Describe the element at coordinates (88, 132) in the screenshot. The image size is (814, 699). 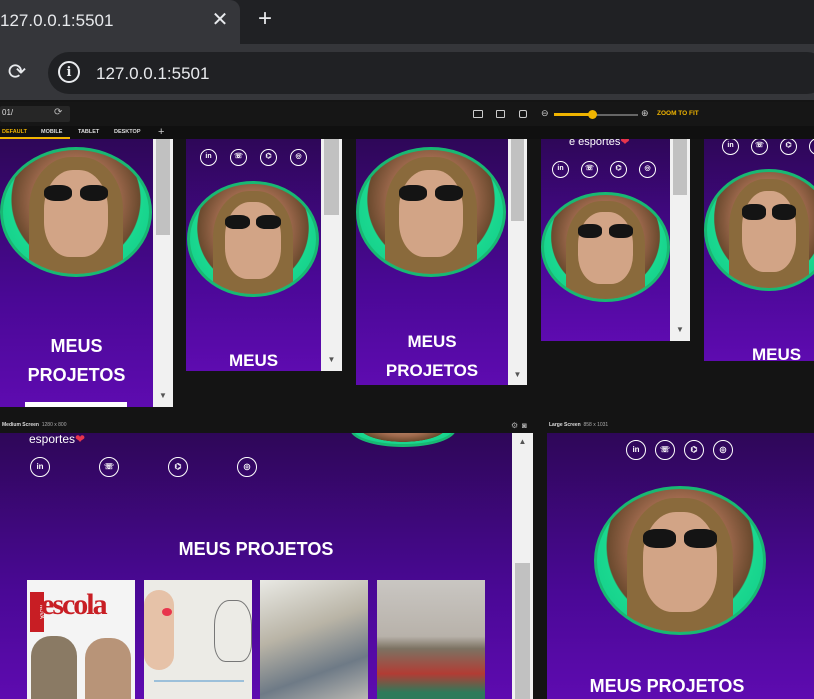
I see `tab-tablet: TABLET` at that location.